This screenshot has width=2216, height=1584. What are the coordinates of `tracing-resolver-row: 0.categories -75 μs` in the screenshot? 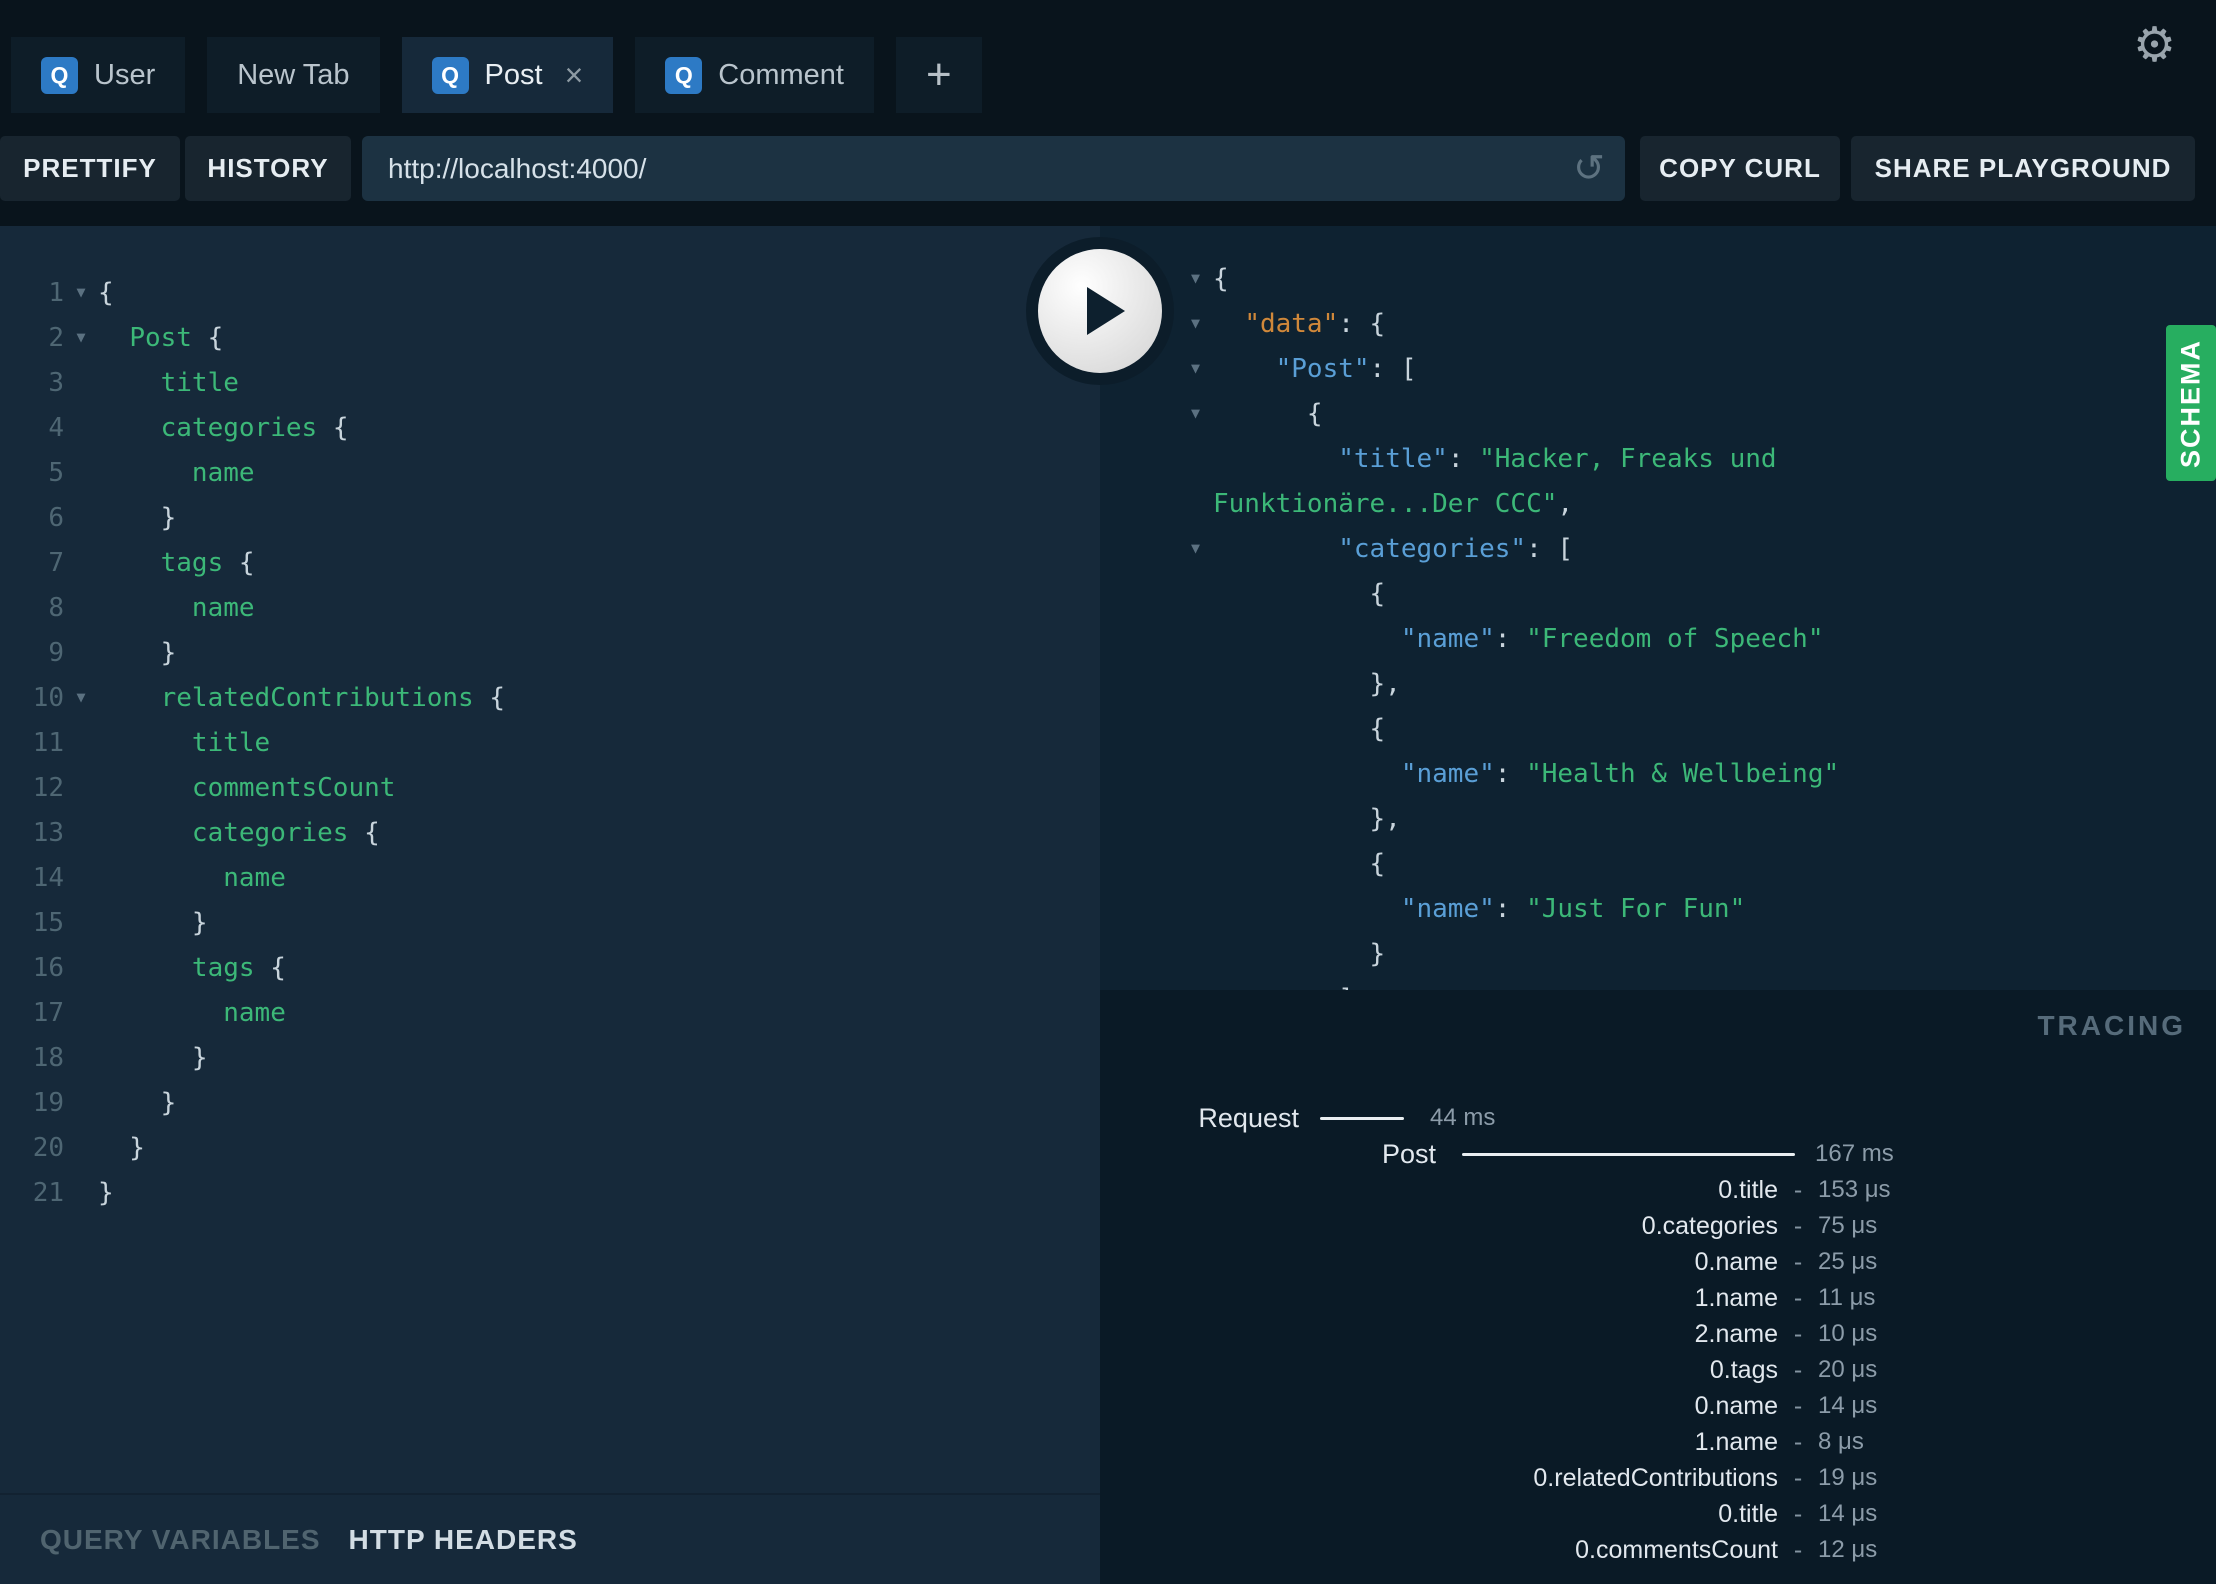 It's located at (1658, 1226).